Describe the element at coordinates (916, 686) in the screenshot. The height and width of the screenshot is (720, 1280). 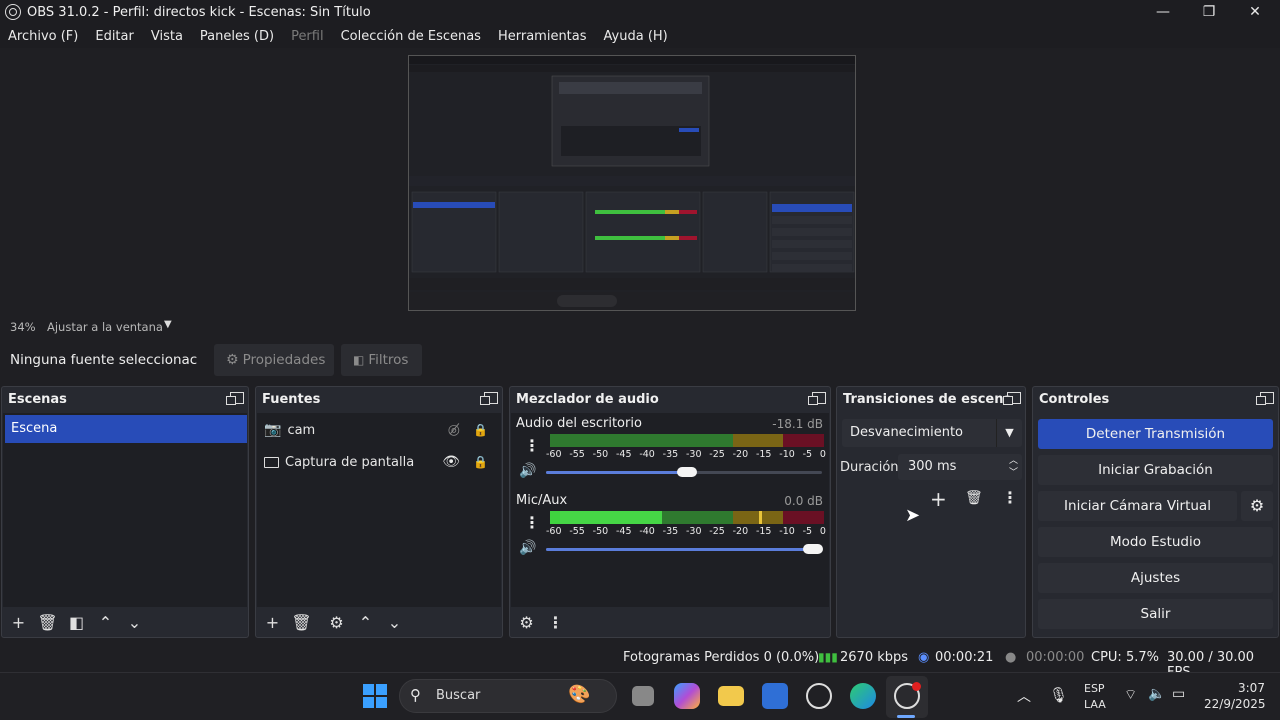
I see `recording-dot-icon` at that location.